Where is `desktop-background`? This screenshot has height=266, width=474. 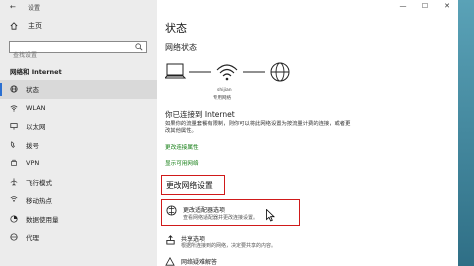 desktop-background is located at coordinates (466, 133).